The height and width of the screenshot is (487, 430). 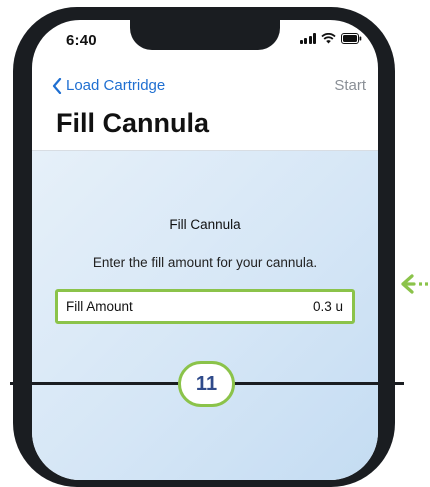 What do you see at coordinates (327, 306) in the screenshot?
I see `fill-amount-value: 0.3 u` at bounding box center [327, 306].